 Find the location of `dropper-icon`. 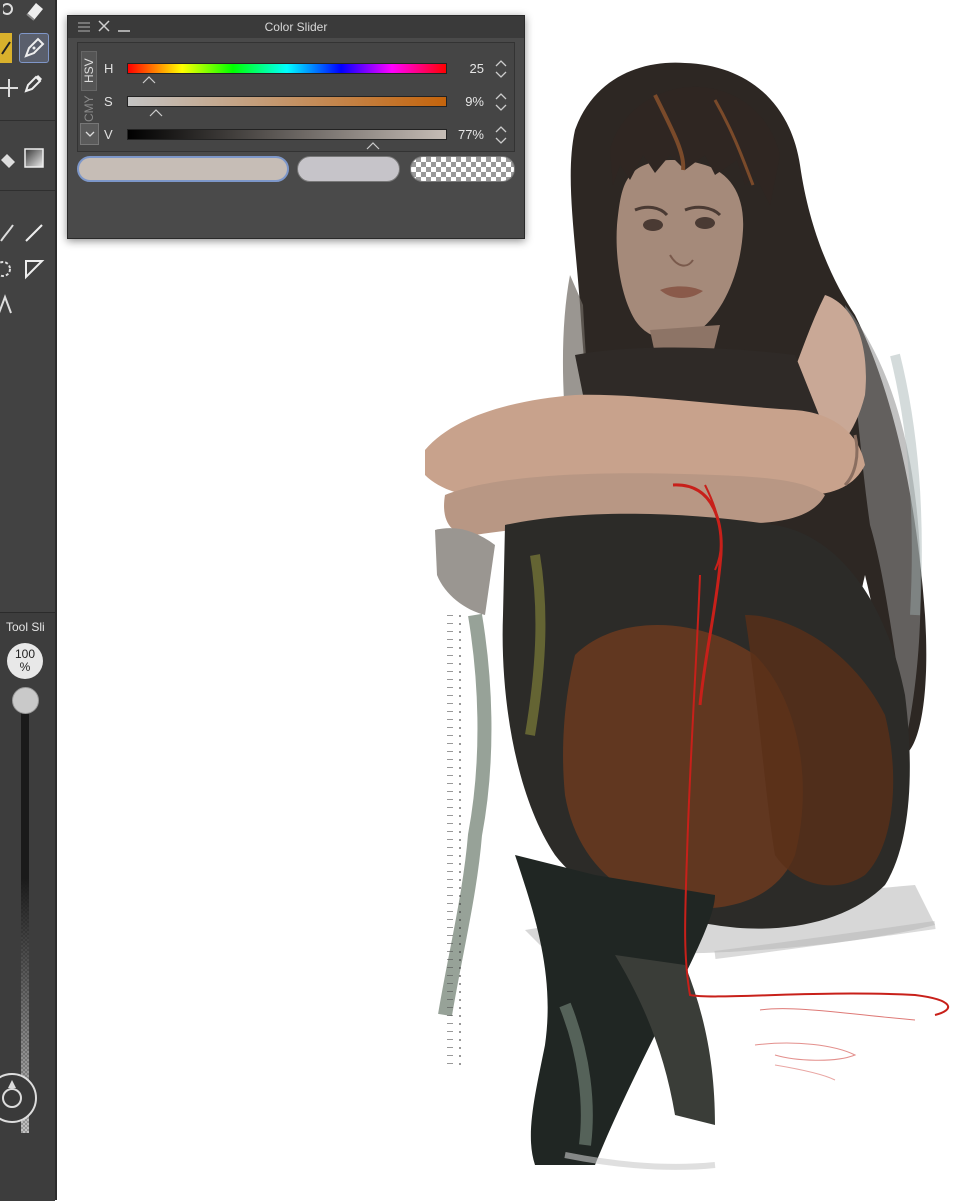

dropper-icon is located at coordinates (34, 83).